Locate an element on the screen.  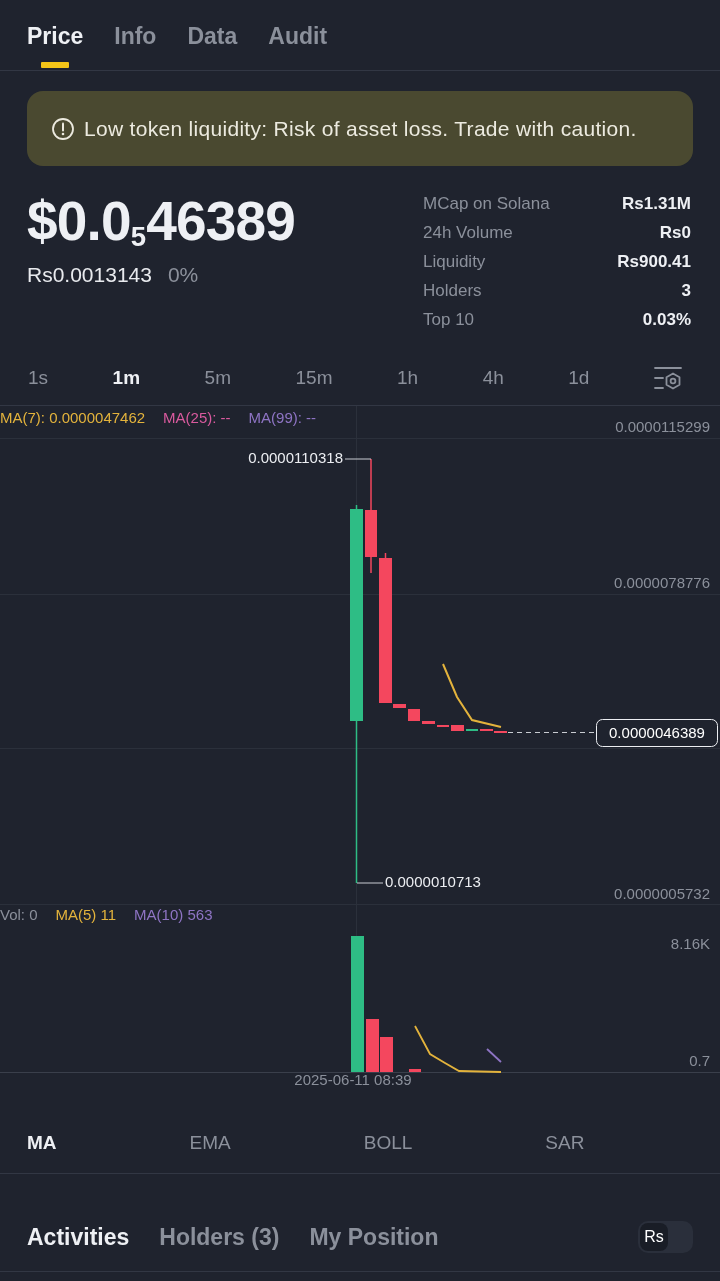
tab: Data is located at coordinates (212, 35).